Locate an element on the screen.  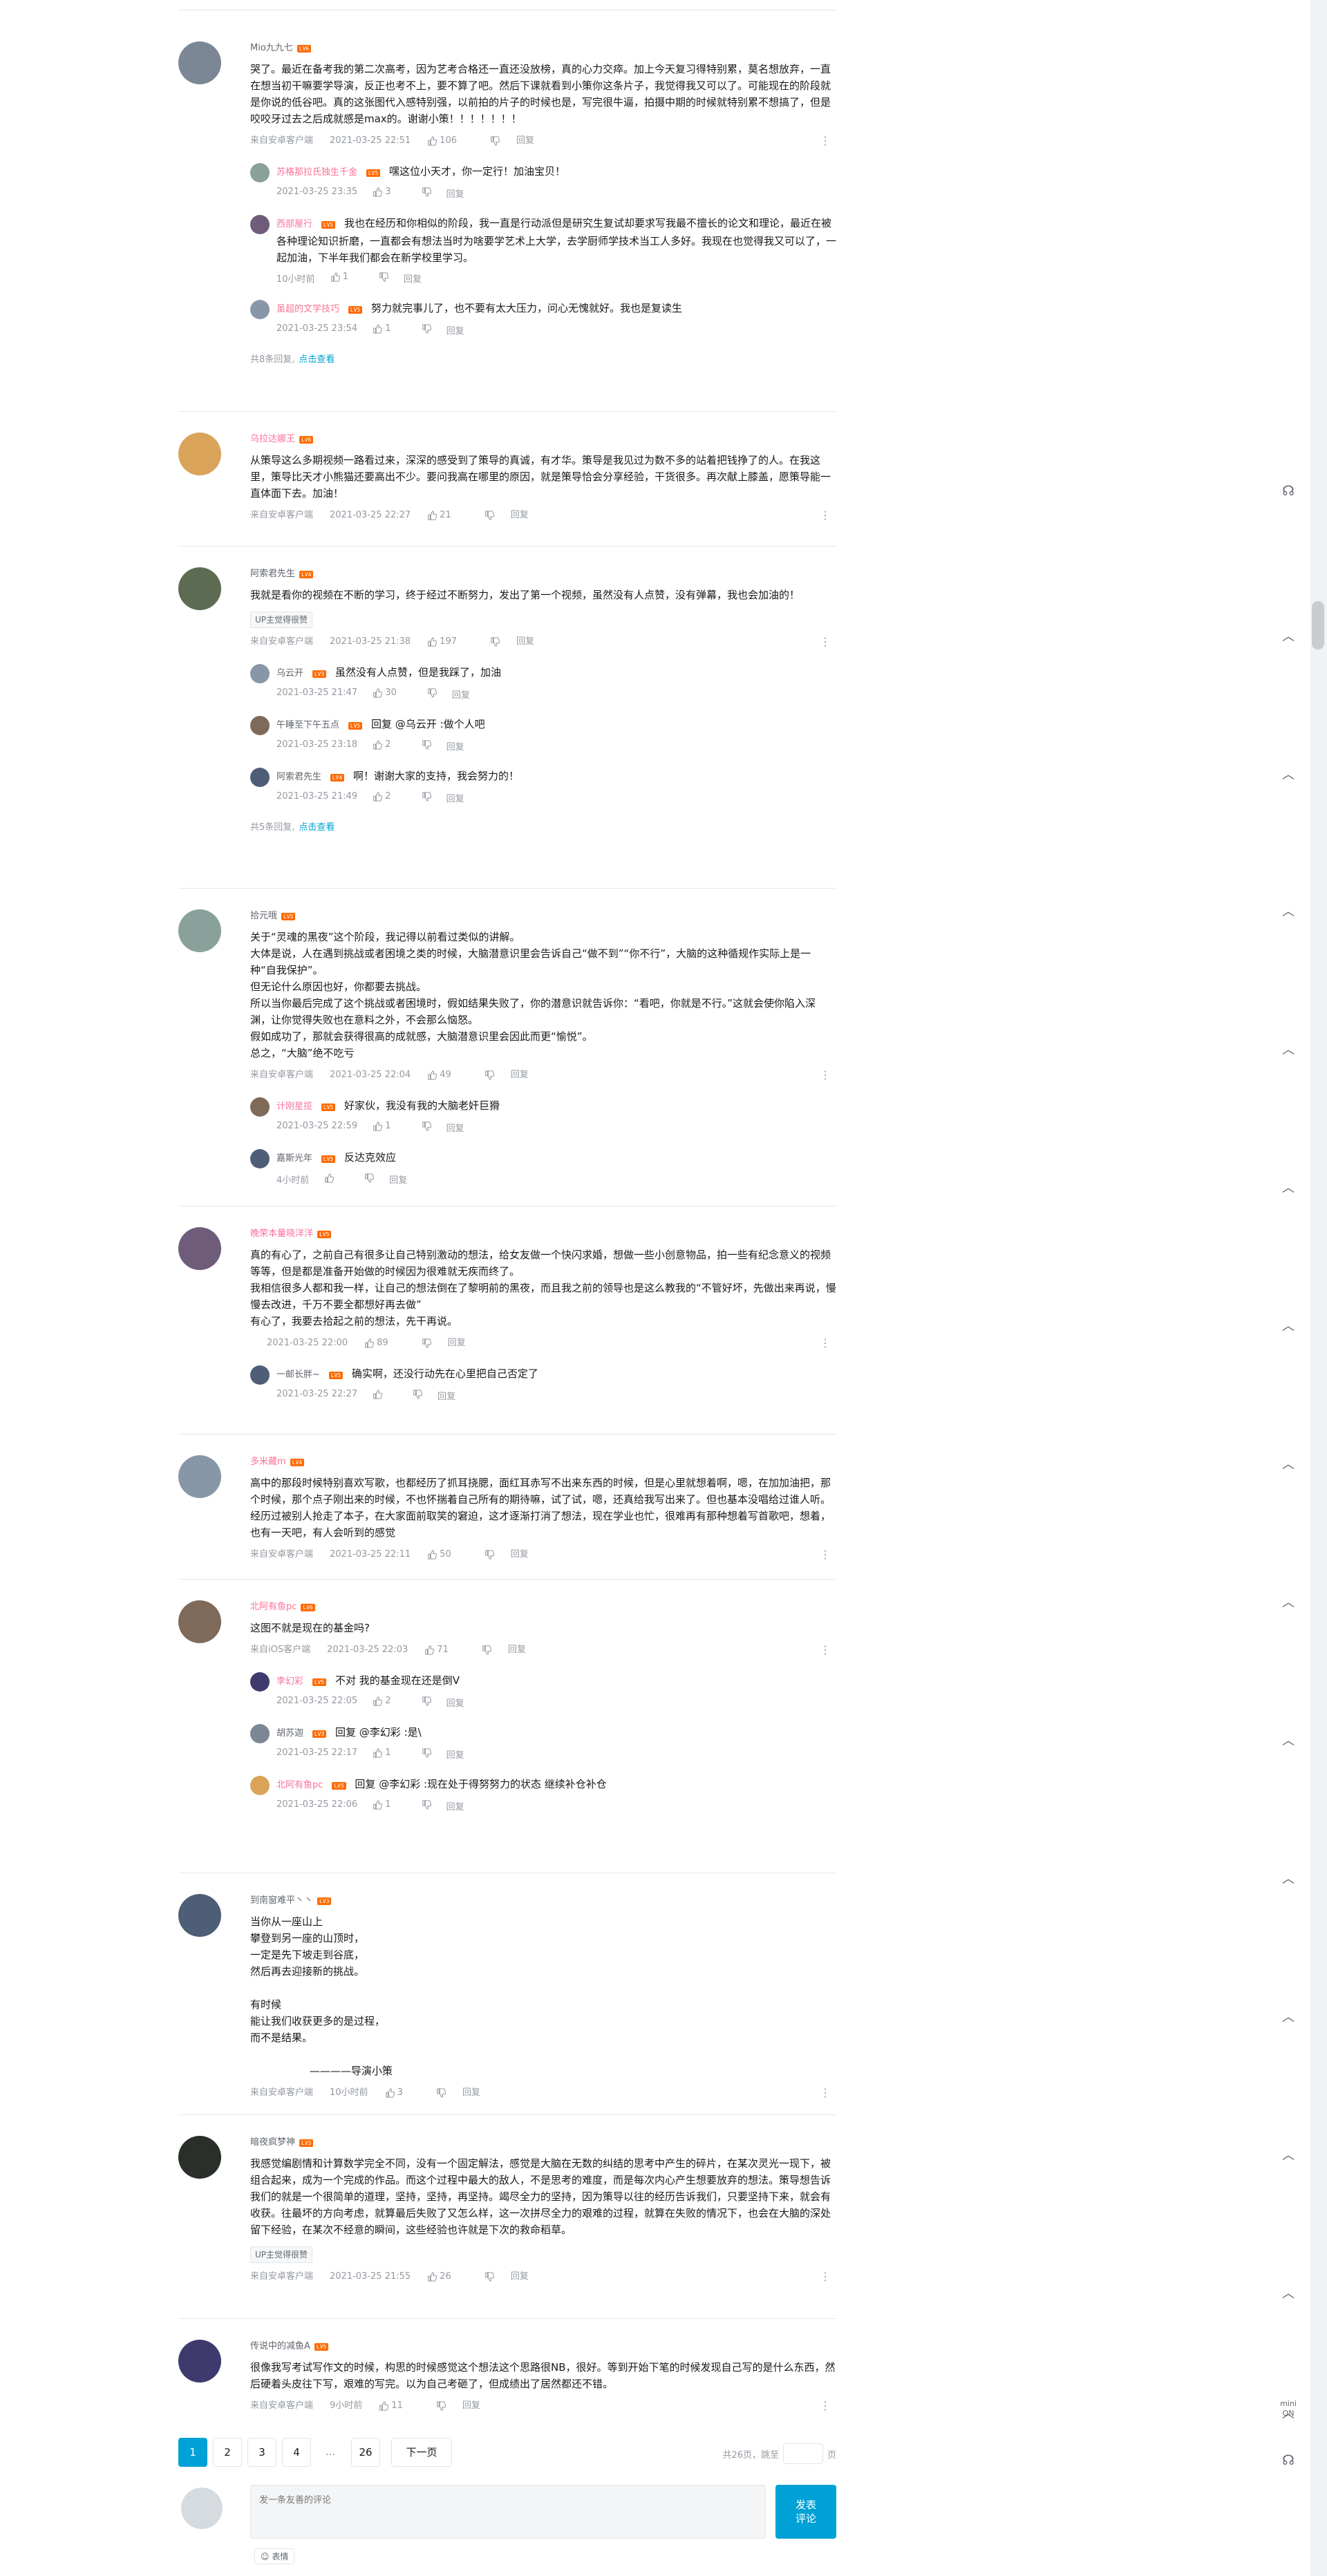
like-button: 49 is located at coordinates (447, 1075).